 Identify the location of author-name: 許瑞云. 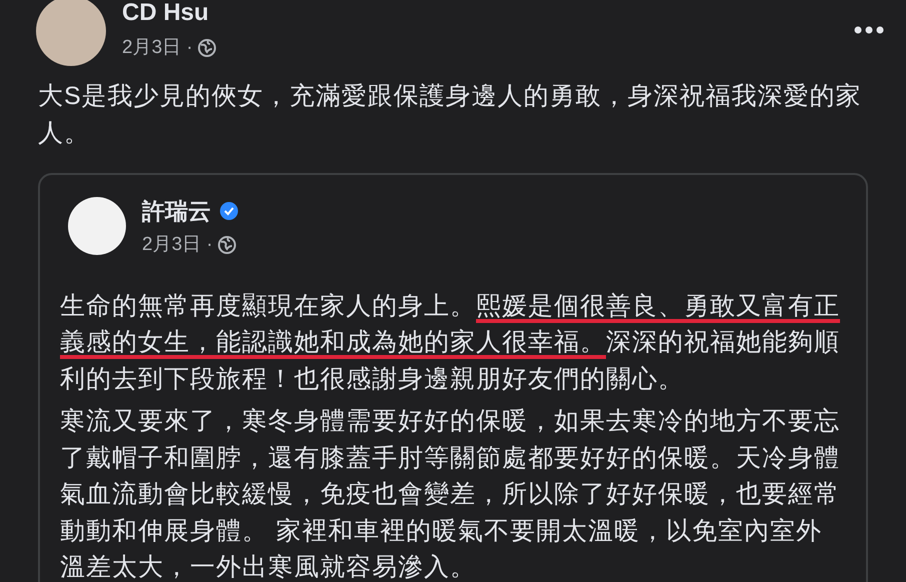
(176, 211).